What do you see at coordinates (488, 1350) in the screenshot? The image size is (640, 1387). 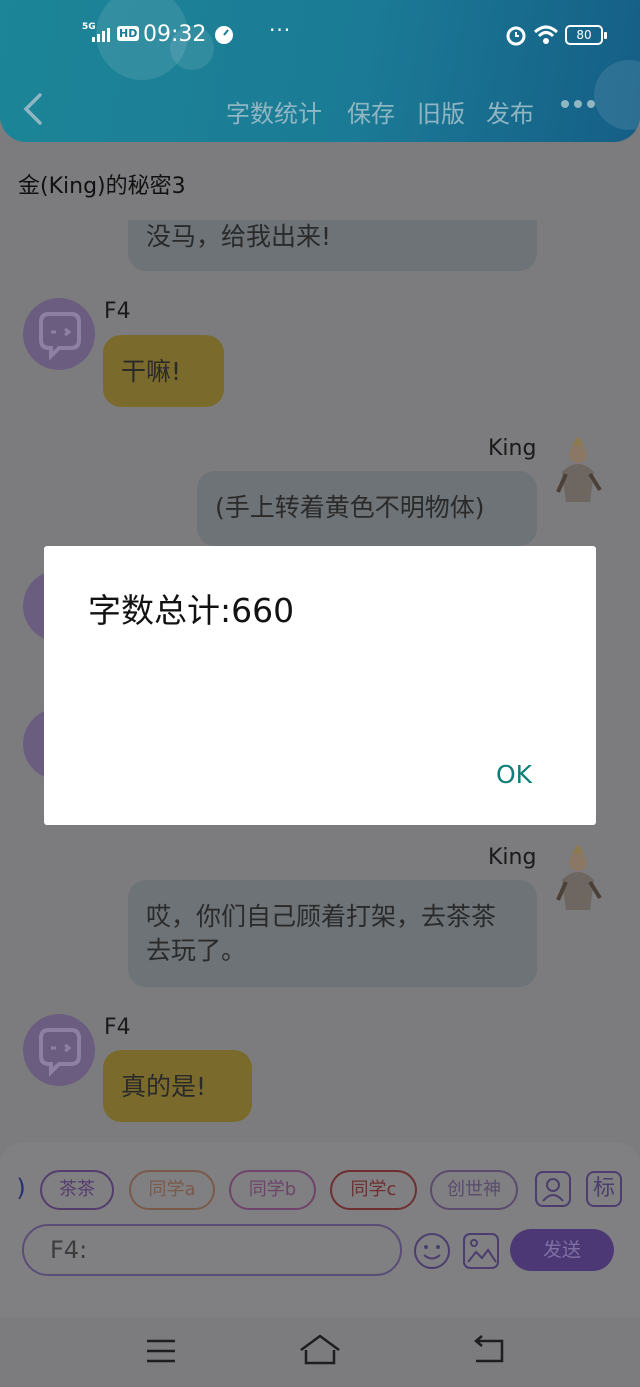 I see `back-nav-icon` at bounding box center [488, 1350].